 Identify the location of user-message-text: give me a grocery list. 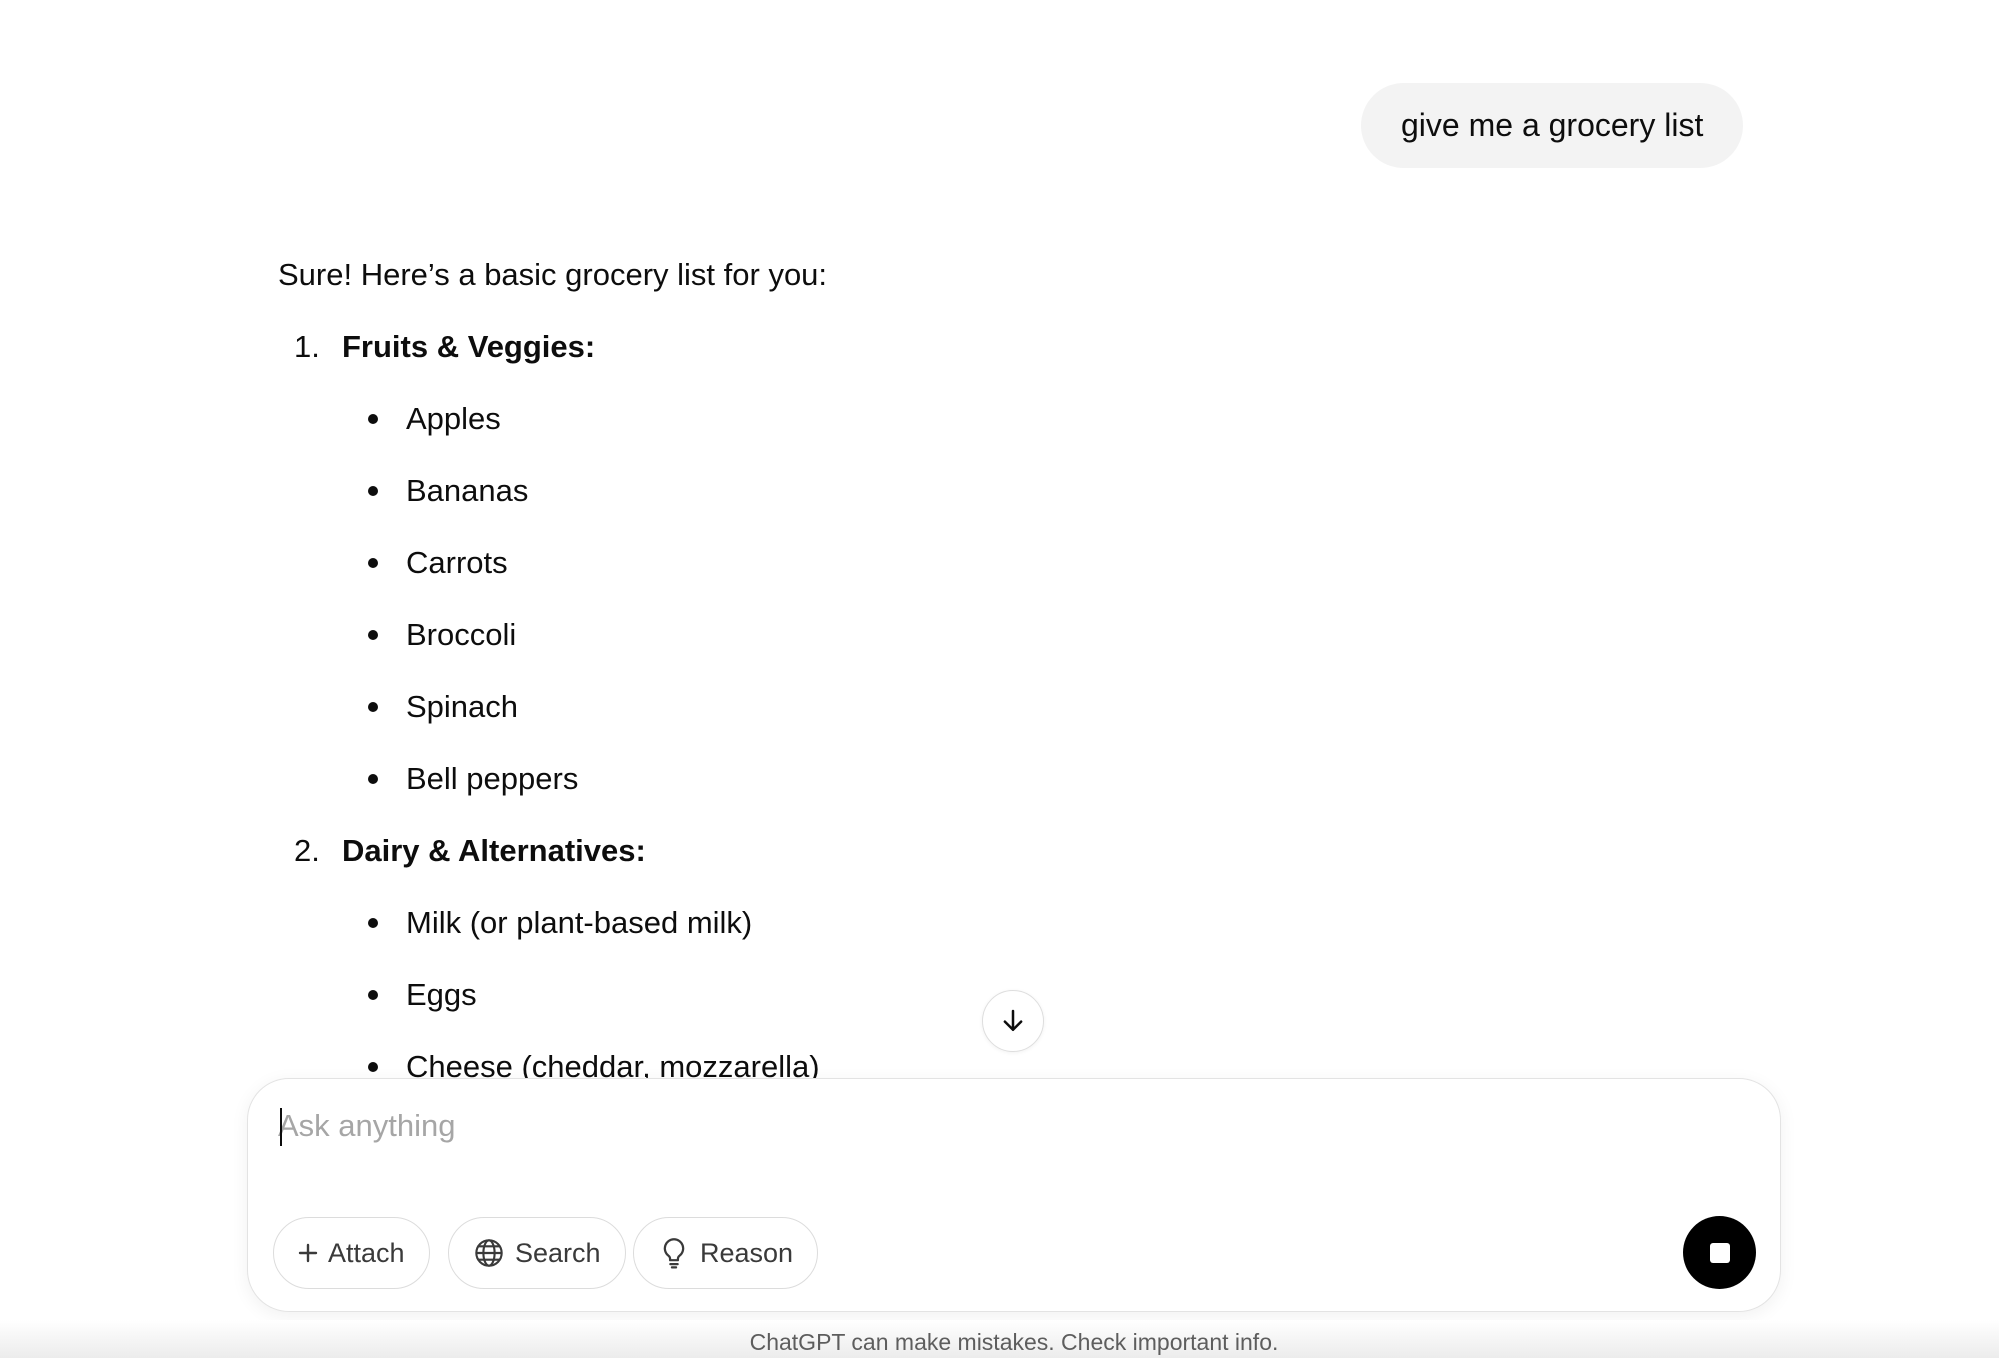
(1552, 125).